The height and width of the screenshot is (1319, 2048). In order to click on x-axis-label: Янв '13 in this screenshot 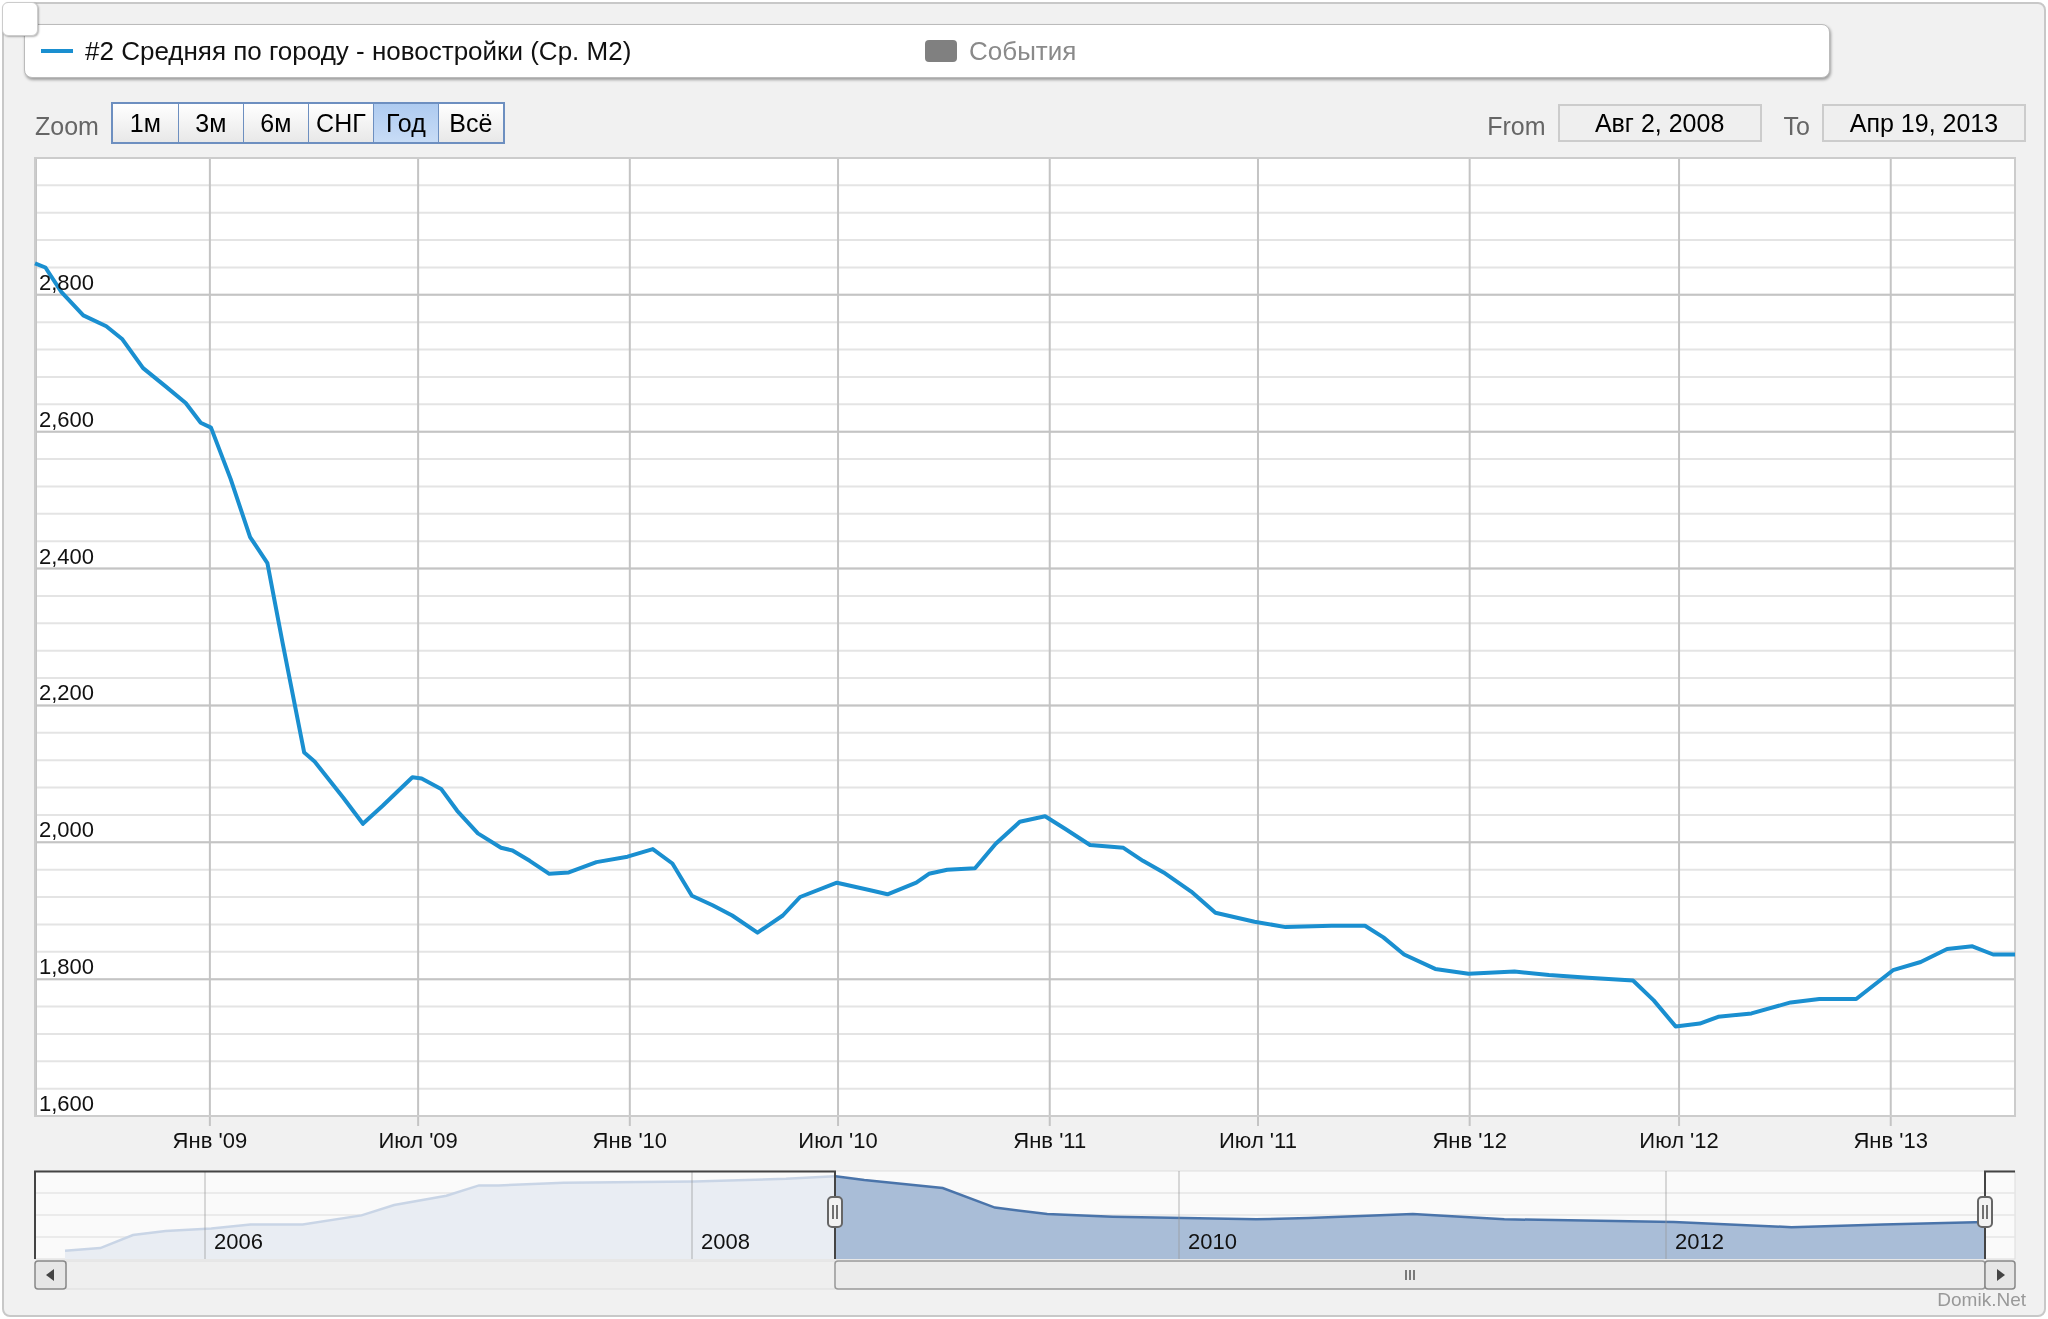, I will do `click(1890, 1140)`.